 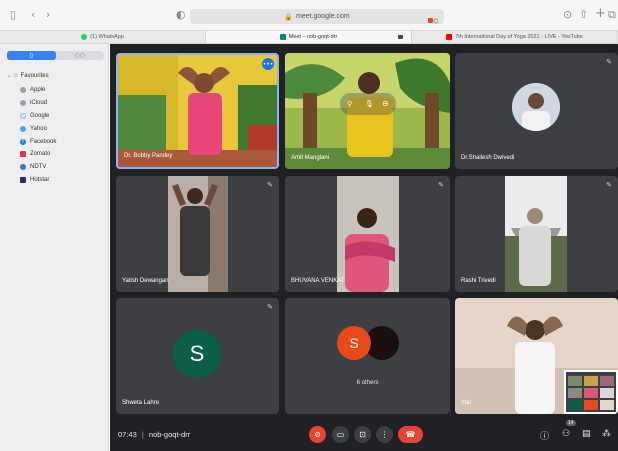 What do you see at coordinates (13, 15) in the screenshot?
I see `sidebar-toggle-icon: ▯` at bounding box center [13, 15].